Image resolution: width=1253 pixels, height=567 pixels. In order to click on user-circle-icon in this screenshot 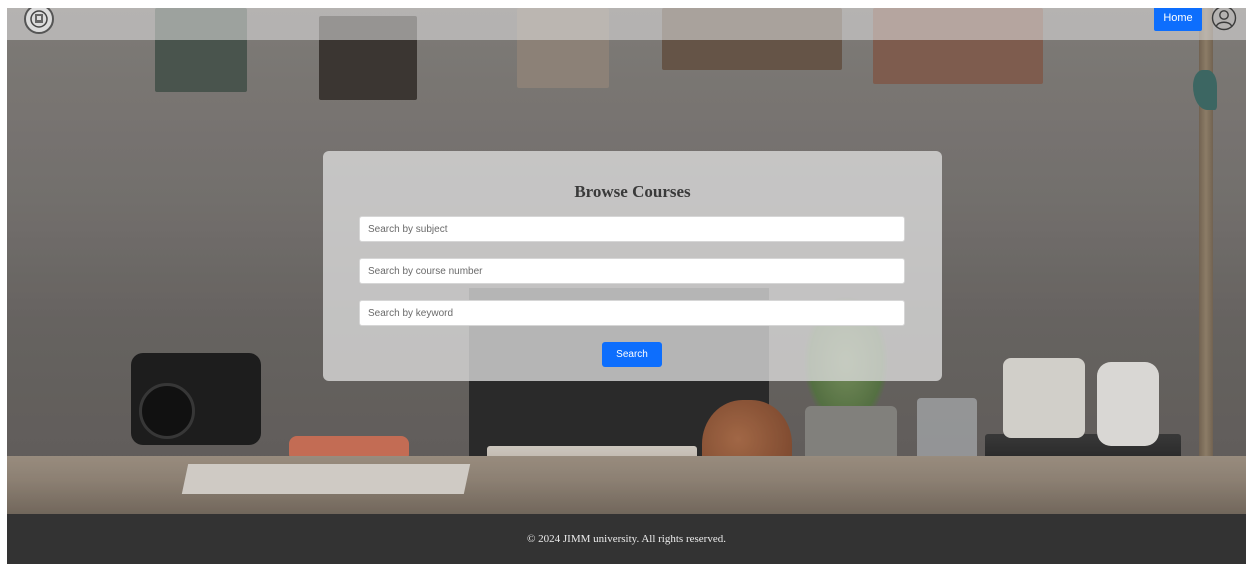, I will do `click(1224, 19)`.